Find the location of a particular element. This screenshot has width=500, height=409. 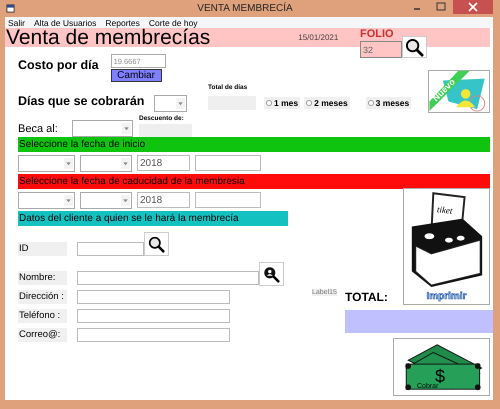

section-heading: Datos del cliente a quien se le hará la membrecía is located at coordinates (153, 218).